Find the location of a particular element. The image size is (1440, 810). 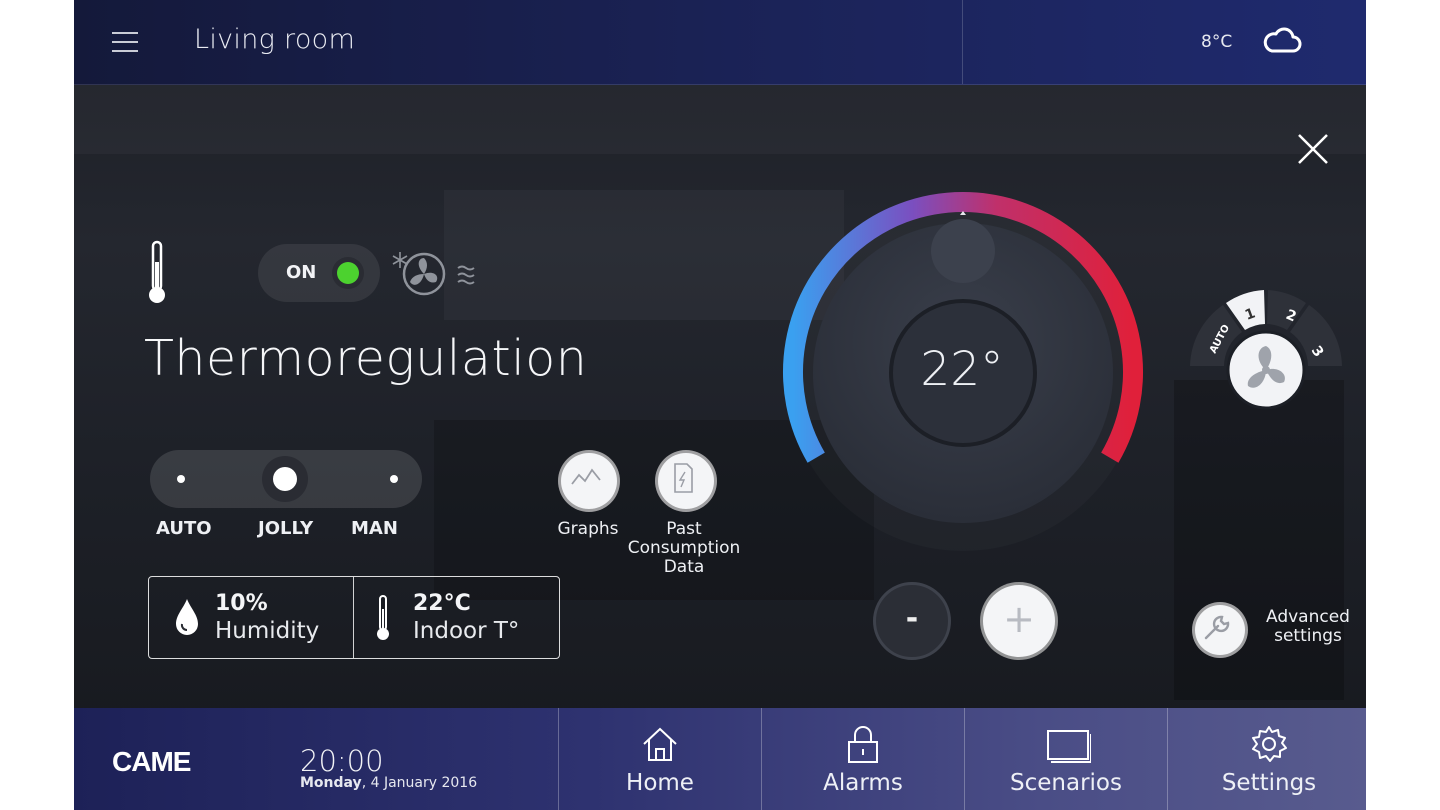

scenarios-icon is located at coordinates (1069, 746).